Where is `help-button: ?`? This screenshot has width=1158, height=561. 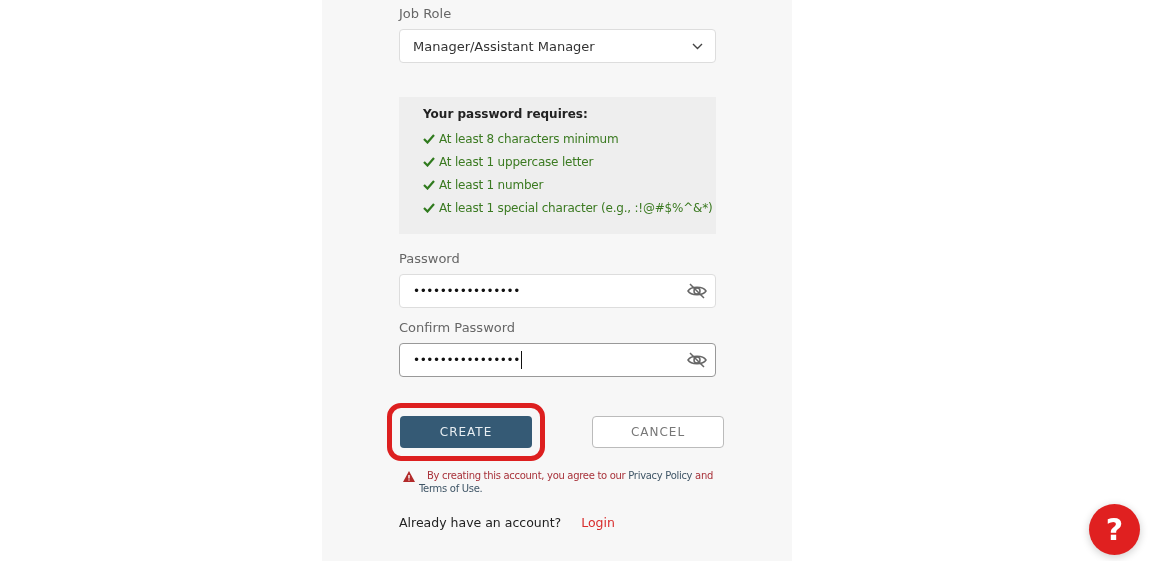 help-button: ? is located at coordinates (1114, 529).